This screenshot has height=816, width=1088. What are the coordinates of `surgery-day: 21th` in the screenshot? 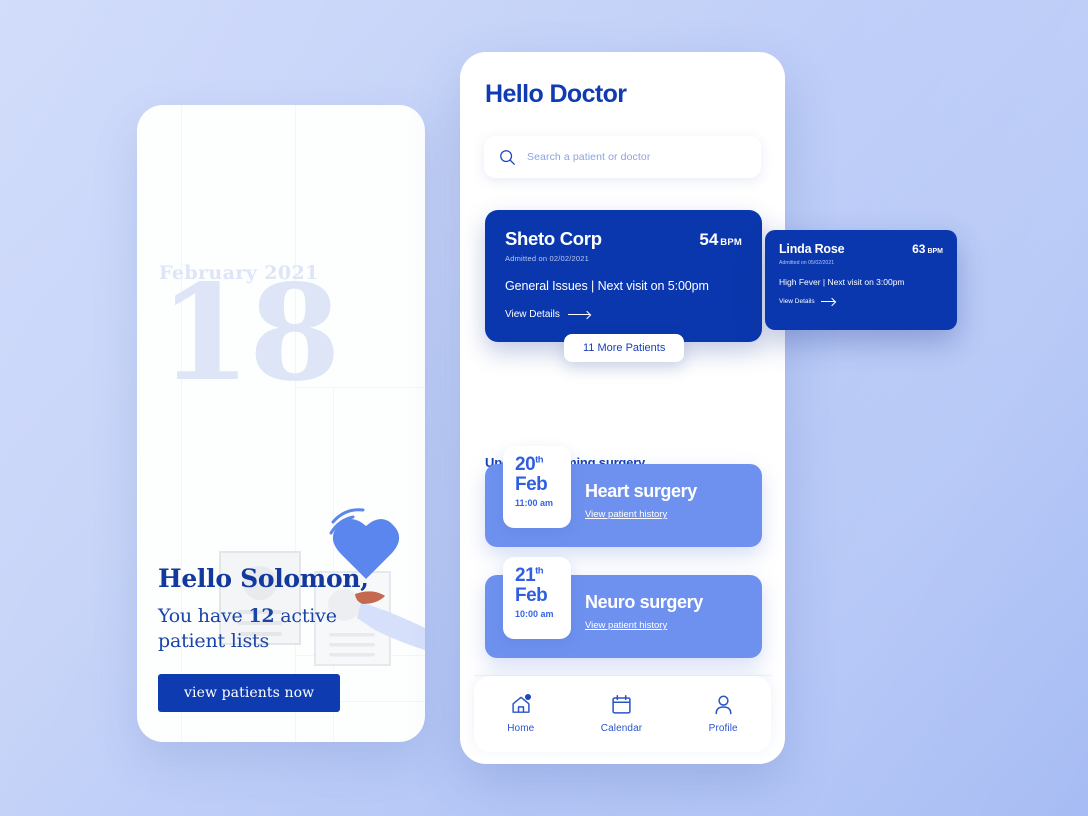 It's located at (543, 575).